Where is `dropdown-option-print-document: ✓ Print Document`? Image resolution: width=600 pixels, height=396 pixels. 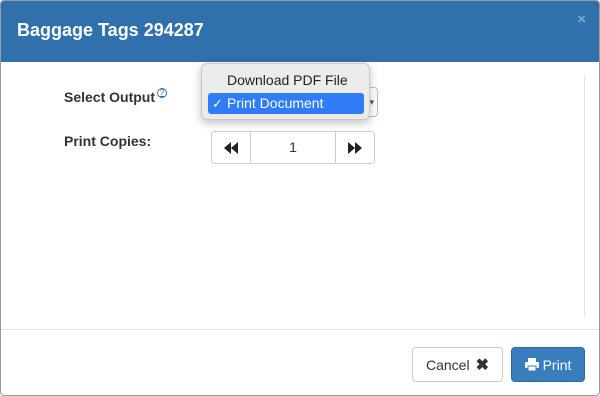 dropdown-option-print-document: ✓ Print Document is located at coordinates (286, 103).